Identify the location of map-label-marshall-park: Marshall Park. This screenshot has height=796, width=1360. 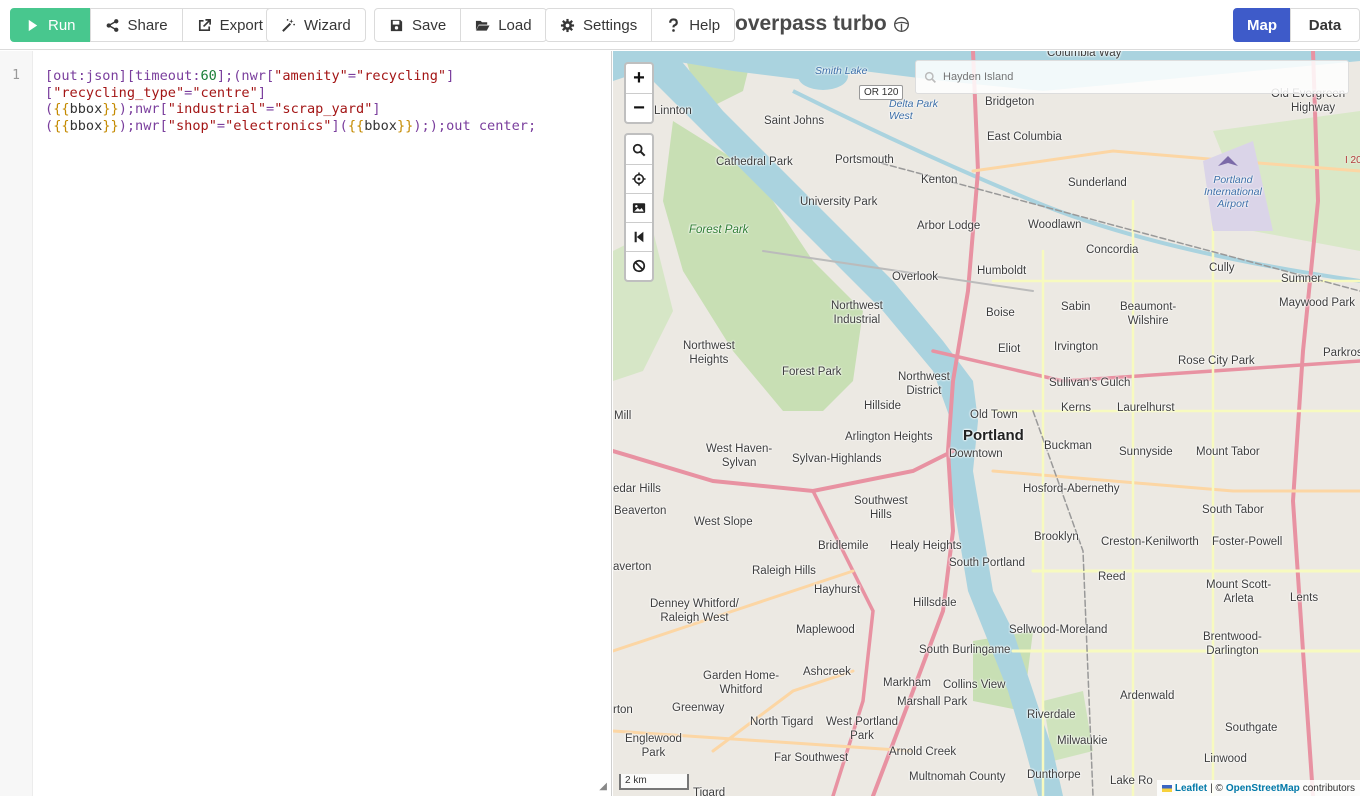
(932, 702).